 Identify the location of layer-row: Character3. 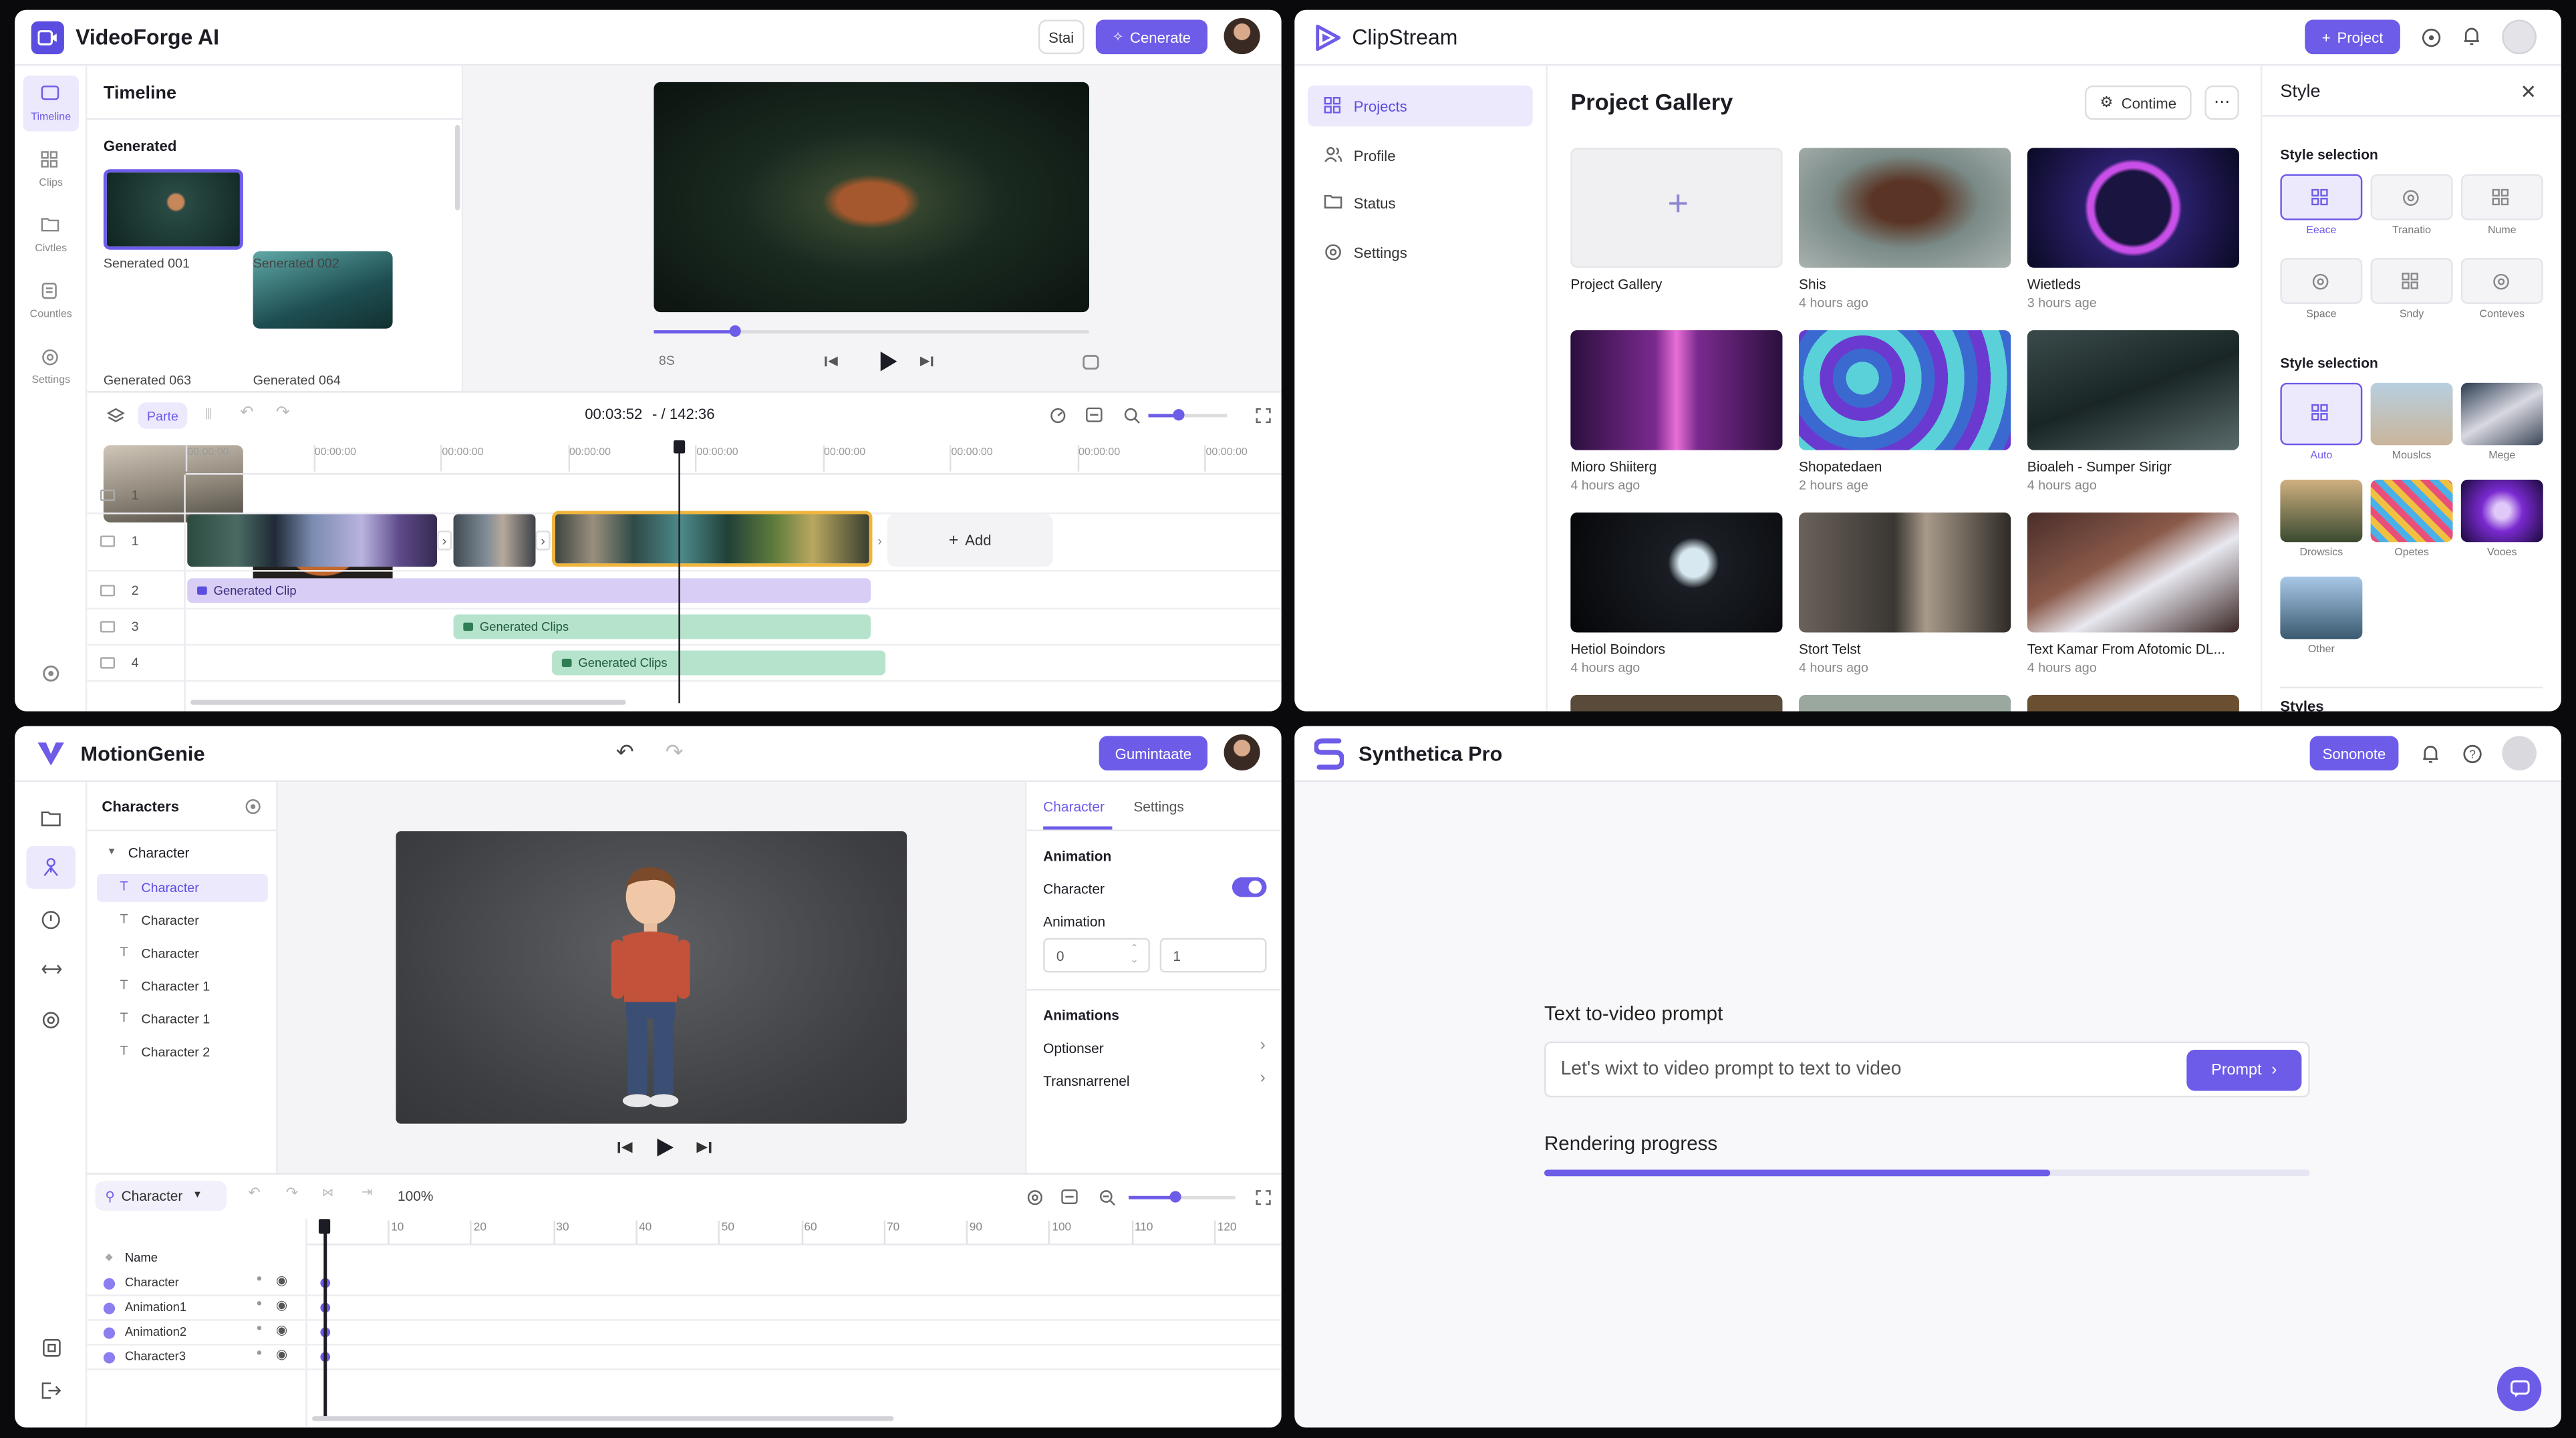
(155, 1355).